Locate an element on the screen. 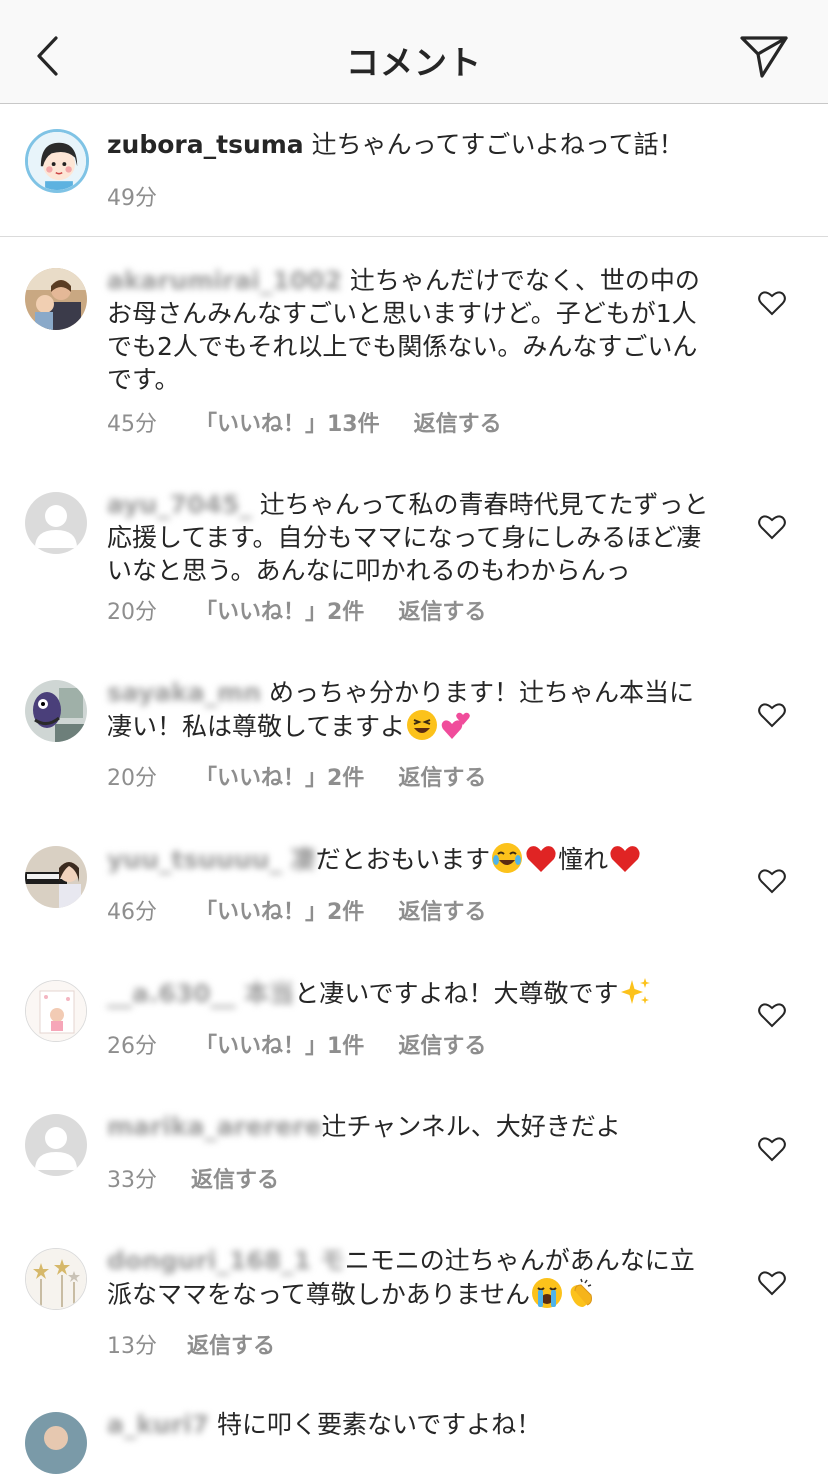 This screenshot has width=828, height=1474. comment-meta: 33分 返信する is located at coordinates (193, 1178).